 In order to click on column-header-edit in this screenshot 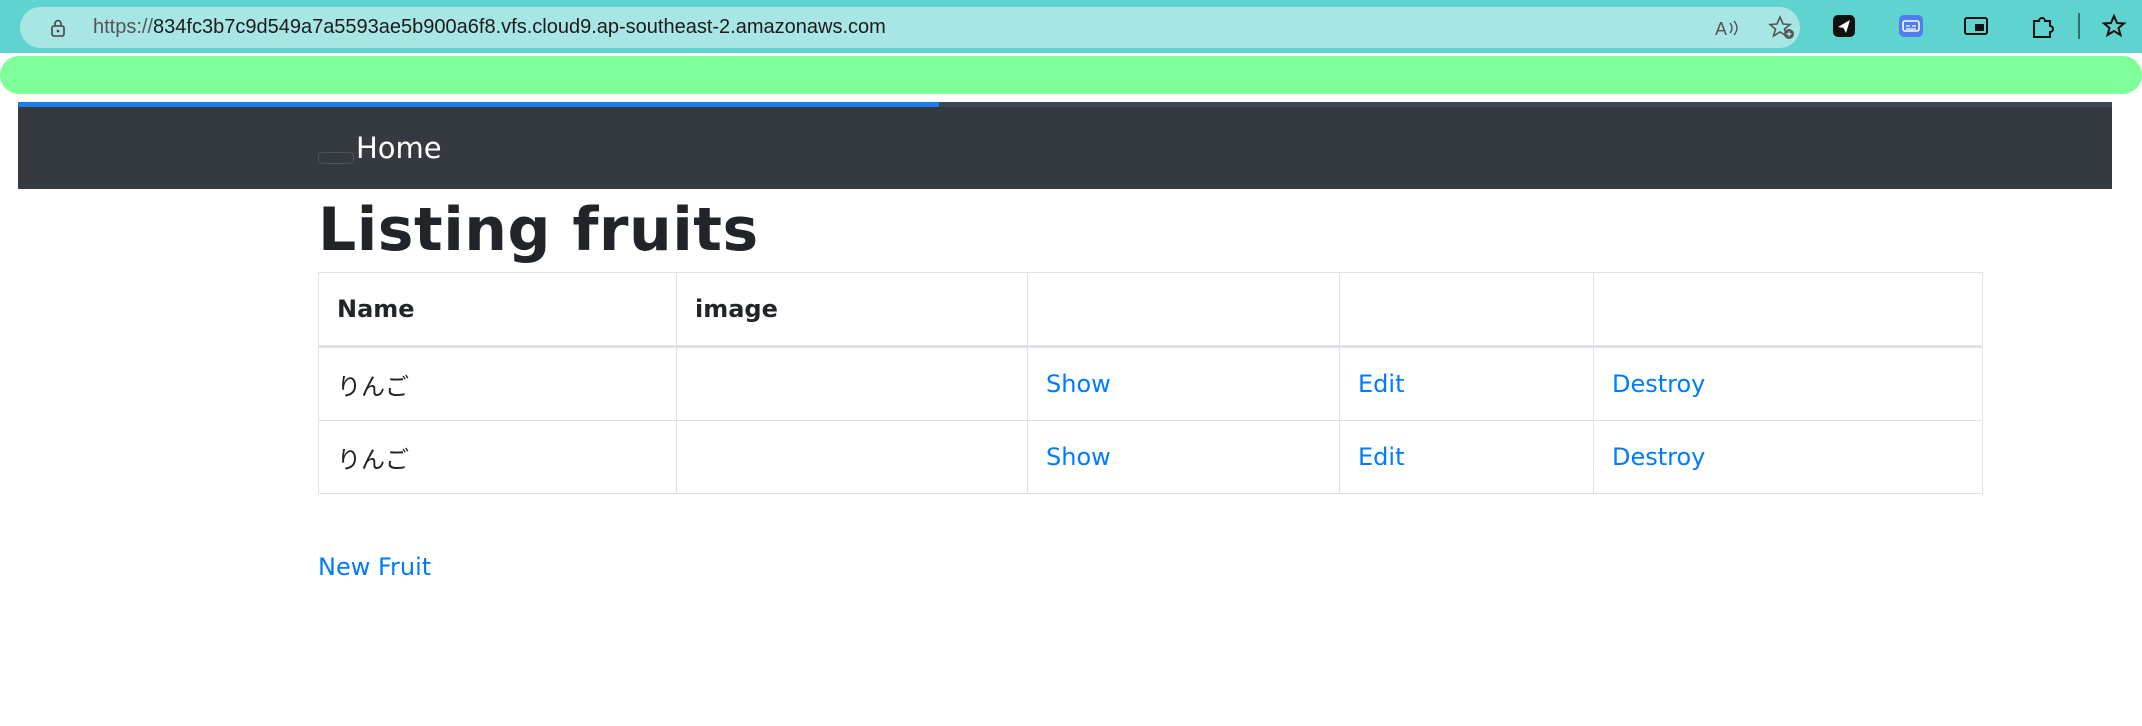, I will do `click(1466, 310)`.